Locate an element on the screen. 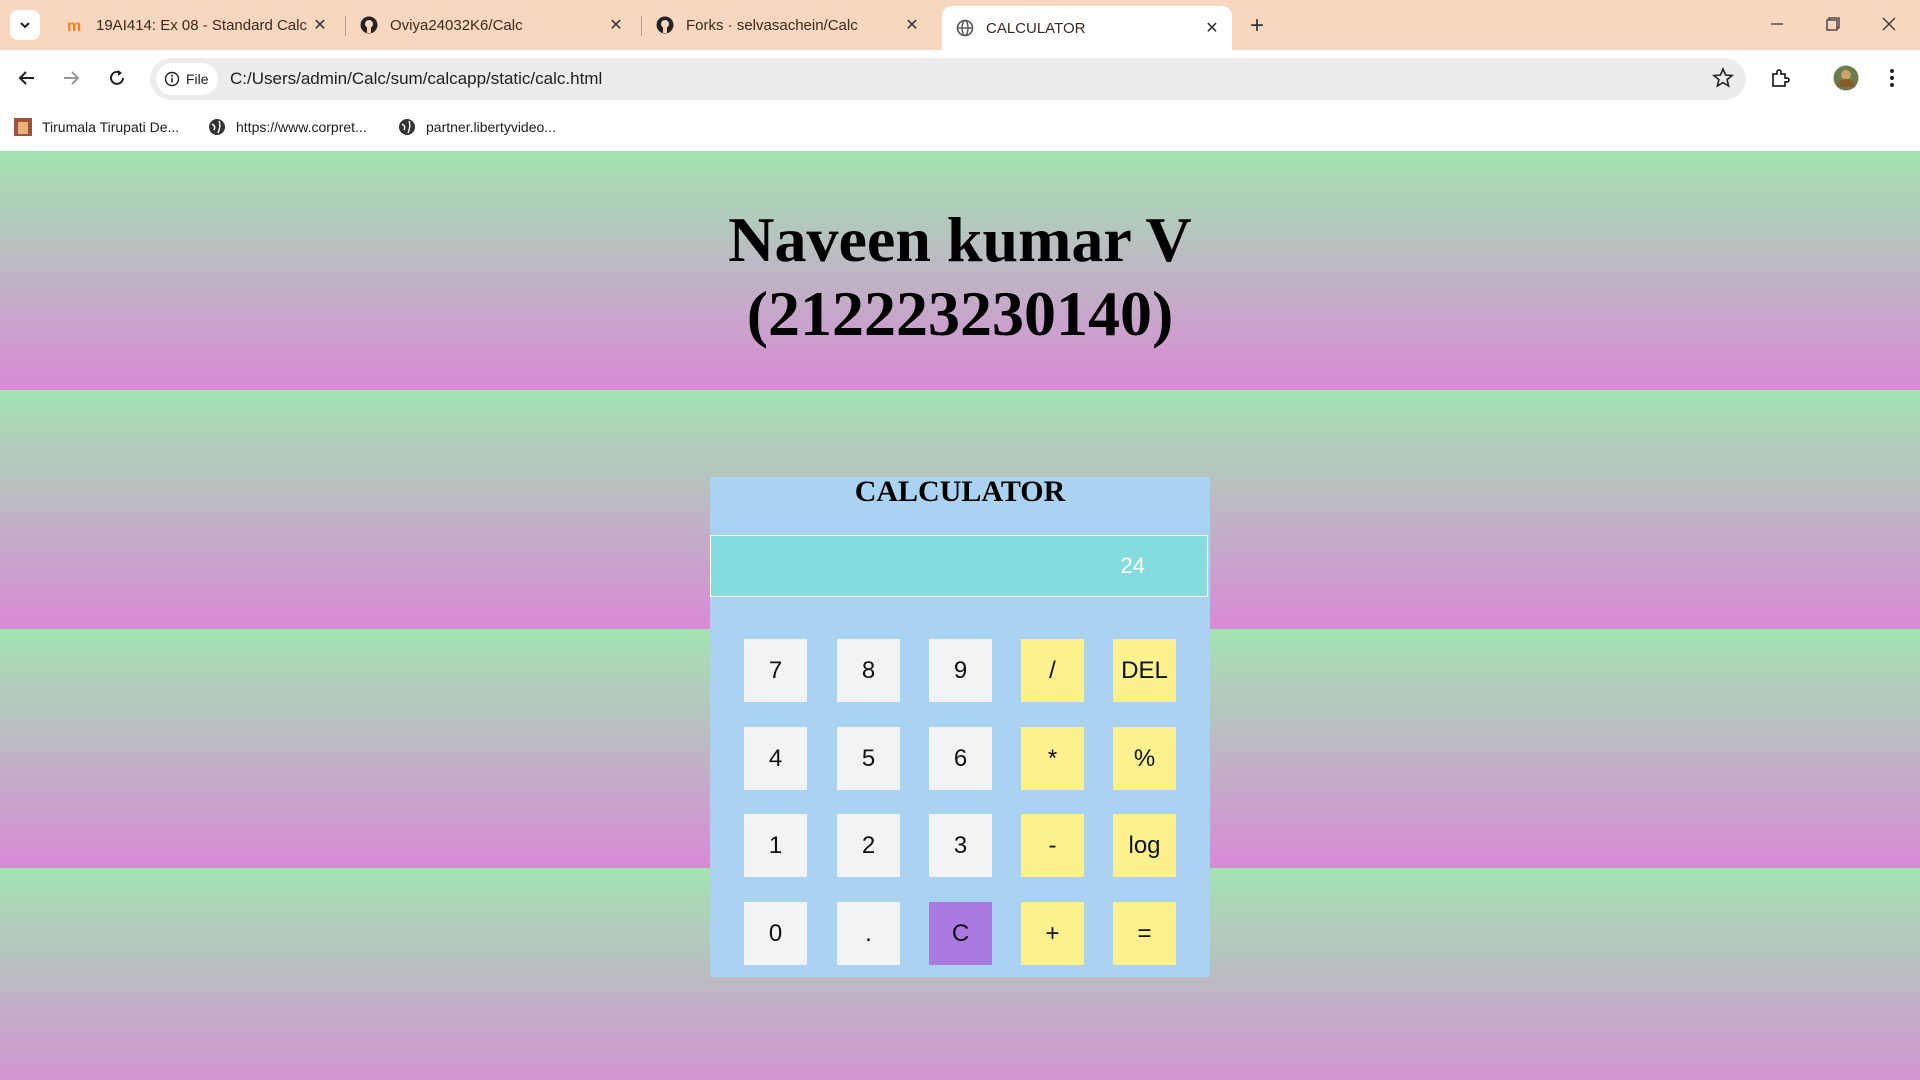 The width and height of the screenshot is (1920, 1080). key-button: 2 is located at coordinates (868, 845).